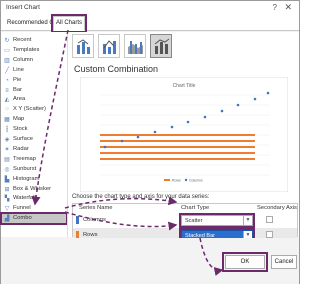 This screenshot has height=284, width=320. I want to click on category-label: Line, so click(18, 69).